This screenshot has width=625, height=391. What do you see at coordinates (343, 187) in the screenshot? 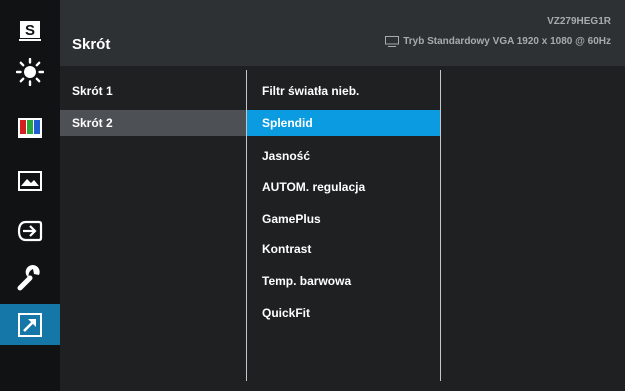
I see `list-item-auto-adjust: AUTOM. regulacja` at bounding box center [343, 187].